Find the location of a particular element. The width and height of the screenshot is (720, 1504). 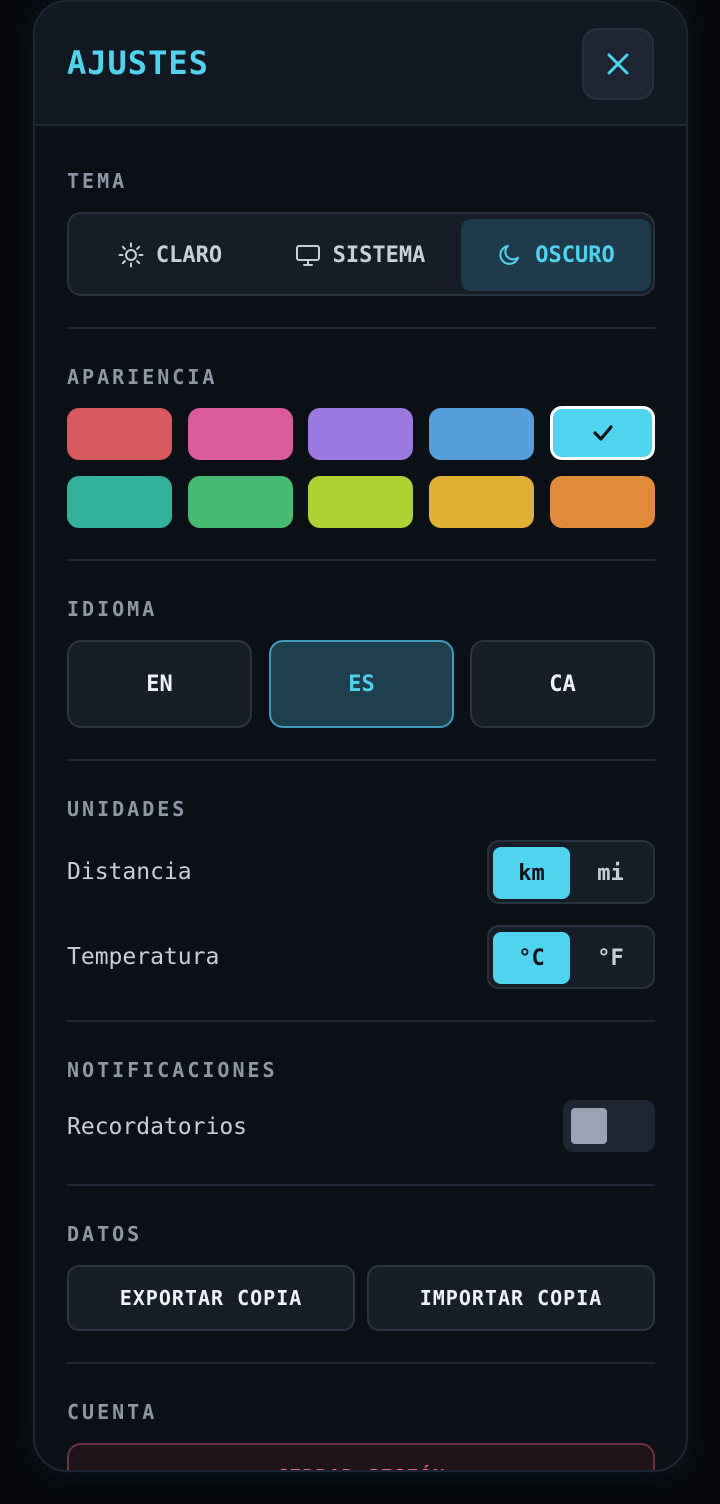

monitor-icon is located at coordinates (307, 255).